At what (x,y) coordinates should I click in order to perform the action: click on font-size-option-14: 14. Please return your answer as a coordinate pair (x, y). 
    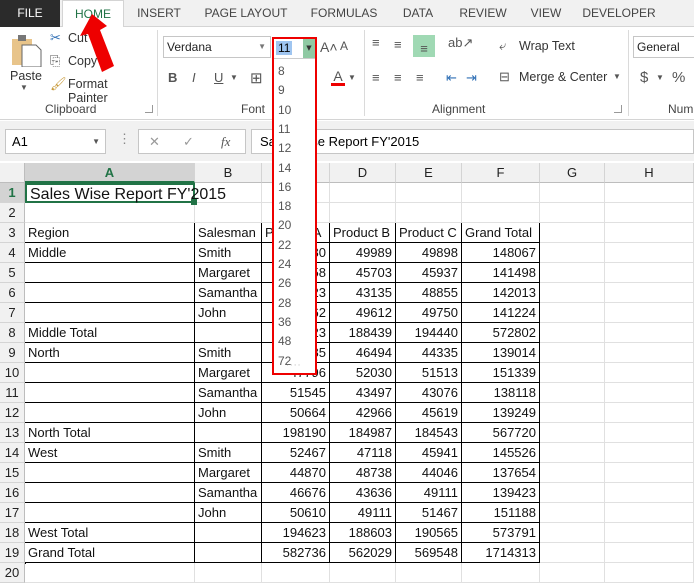
    Looking at the image, I should click on (284, 168).